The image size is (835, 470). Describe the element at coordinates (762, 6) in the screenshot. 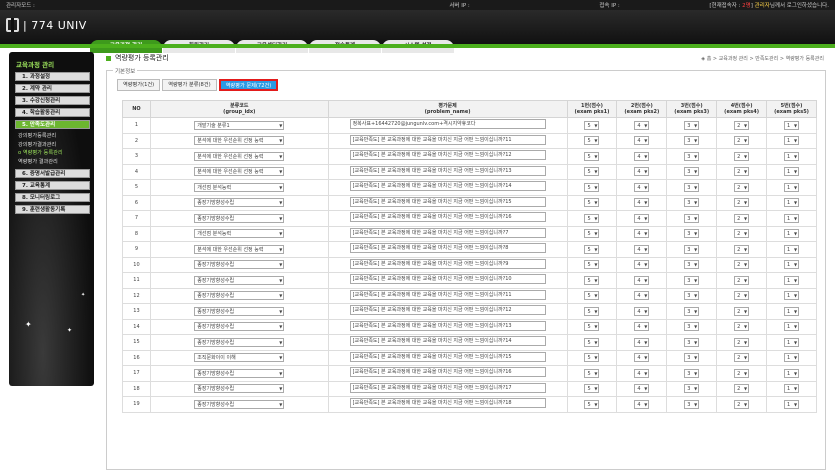

I see `login-user: 관리자` at that location.